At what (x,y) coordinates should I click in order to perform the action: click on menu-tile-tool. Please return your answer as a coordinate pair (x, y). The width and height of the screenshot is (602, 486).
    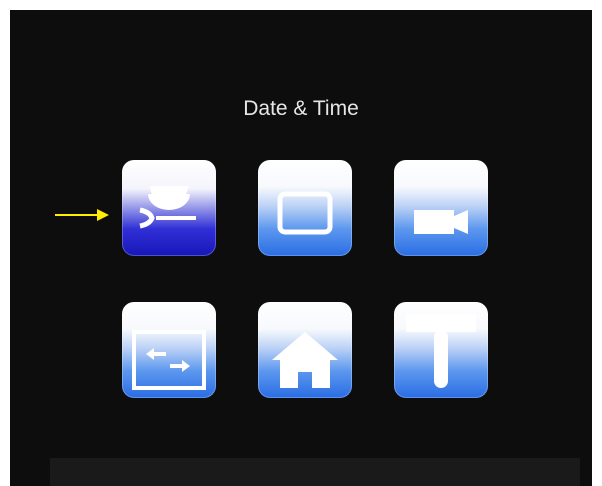
    Looking at the image, I should click on (441, 350).